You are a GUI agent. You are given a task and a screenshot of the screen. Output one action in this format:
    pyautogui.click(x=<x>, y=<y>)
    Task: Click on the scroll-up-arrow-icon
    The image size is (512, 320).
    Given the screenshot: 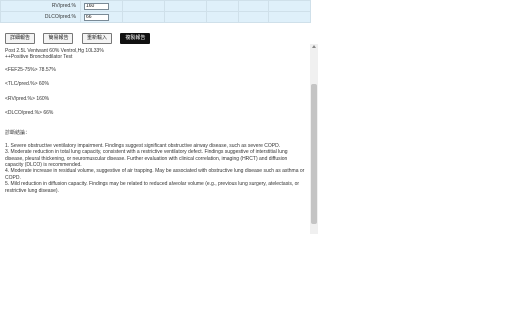 What is the action you would take?
    pyautogui.click(x=314, y=46)
    